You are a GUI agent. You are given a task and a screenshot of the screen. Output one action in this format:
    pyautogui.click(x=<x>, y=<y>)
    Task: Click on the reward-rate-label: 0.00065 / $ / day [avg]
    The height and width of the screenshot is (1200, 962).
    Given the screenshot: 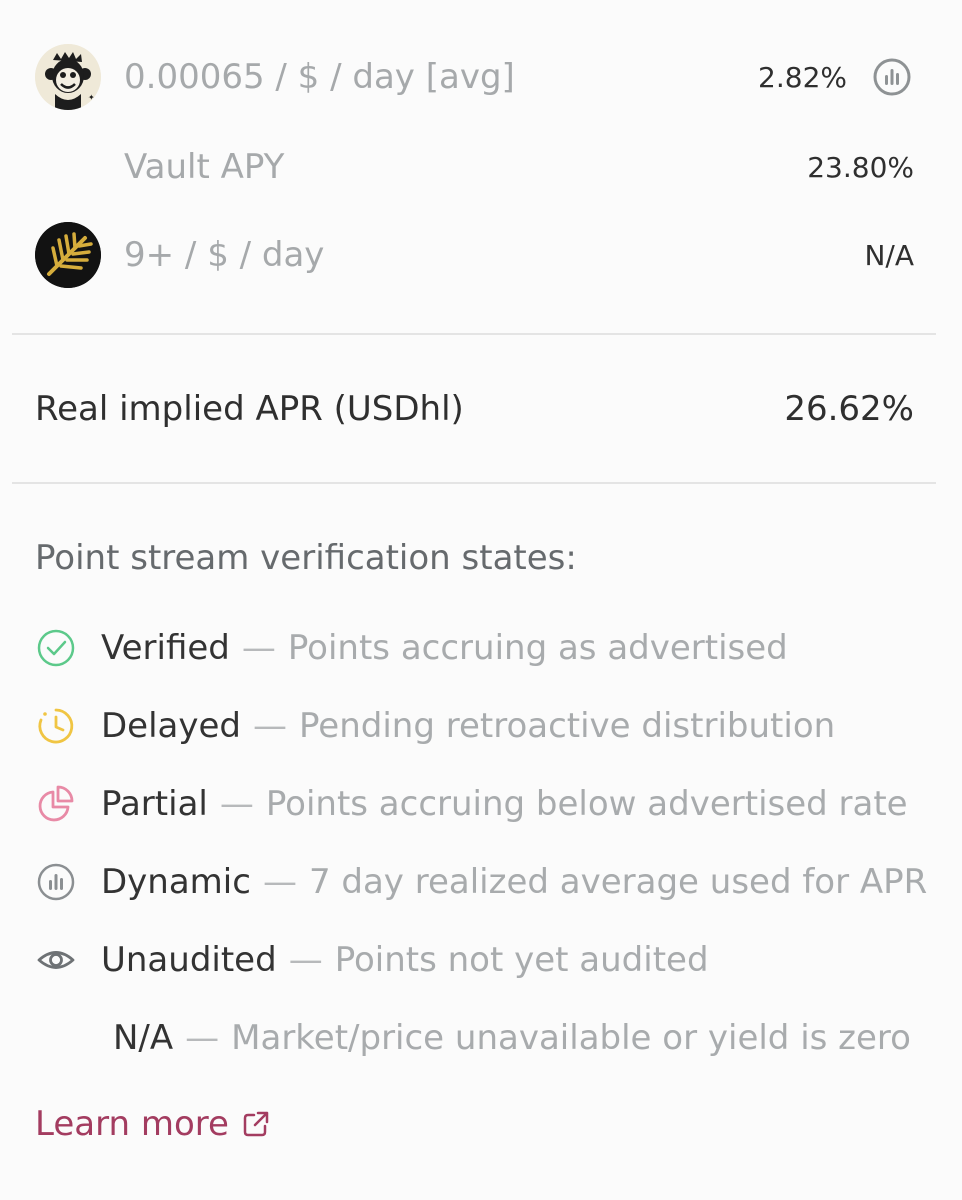 What is the action you would take?
    pyautogui.click(x=319, y=77)
    